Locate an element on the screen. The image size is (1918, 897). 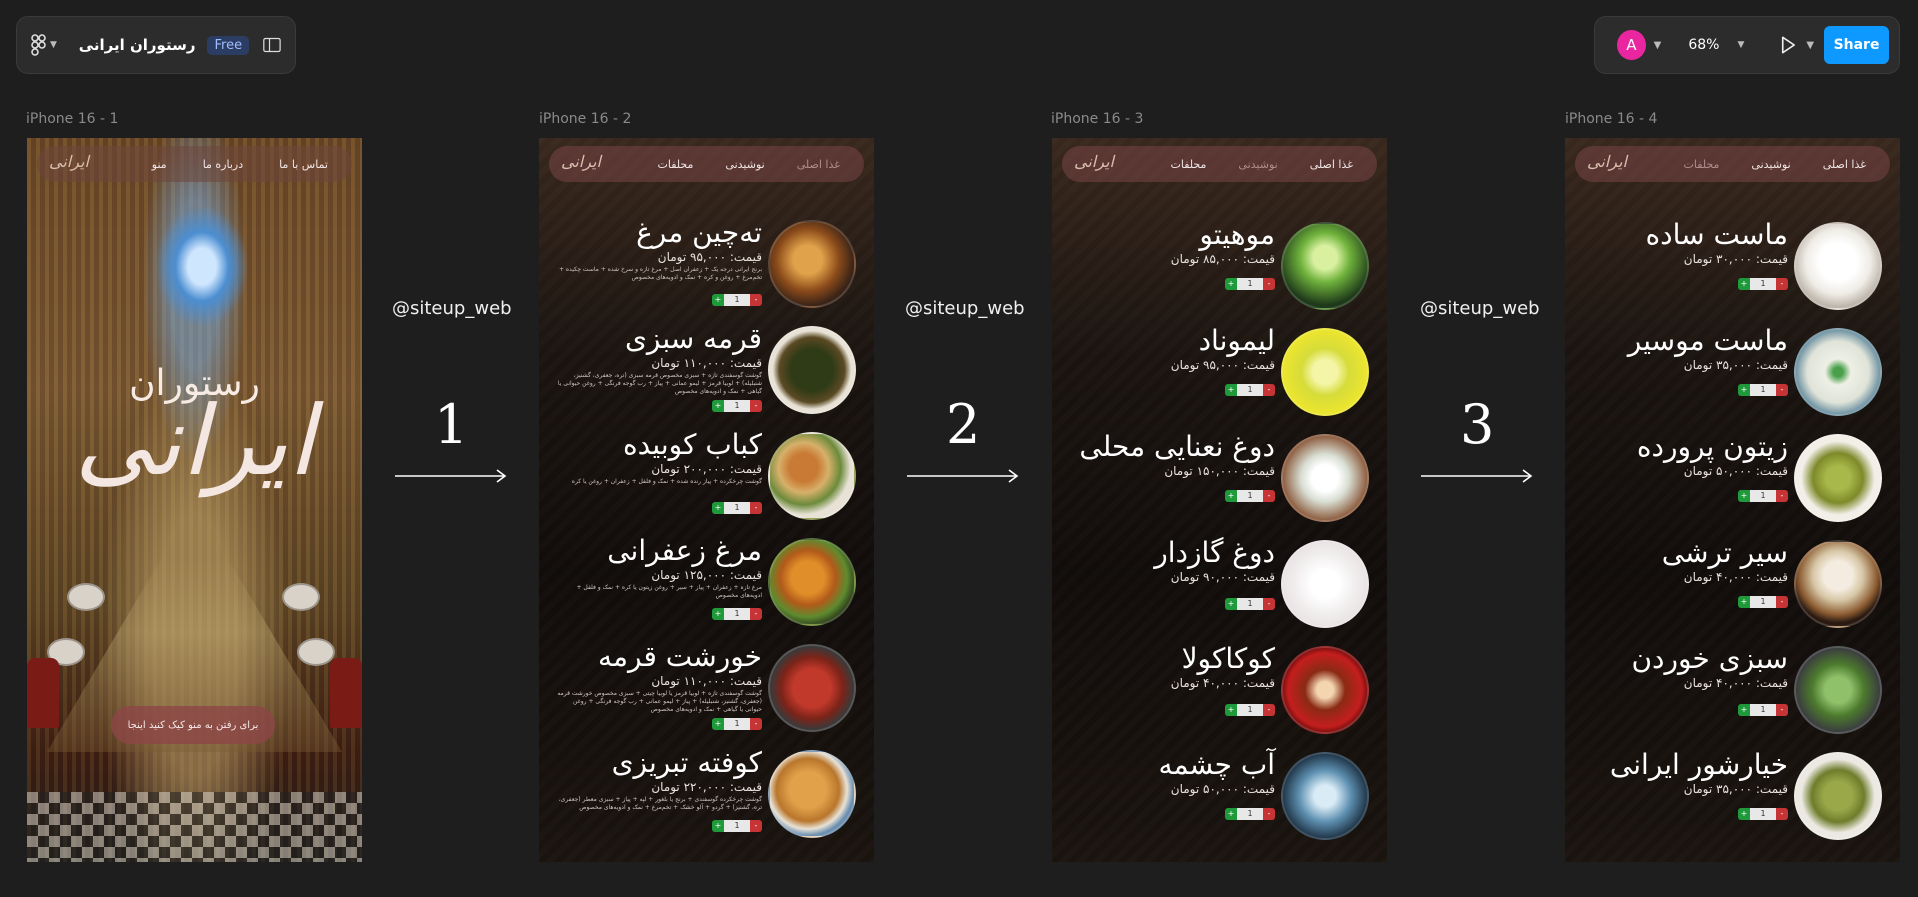
nav-item-contact: تماس با ما is located at coordinates (303, 164).